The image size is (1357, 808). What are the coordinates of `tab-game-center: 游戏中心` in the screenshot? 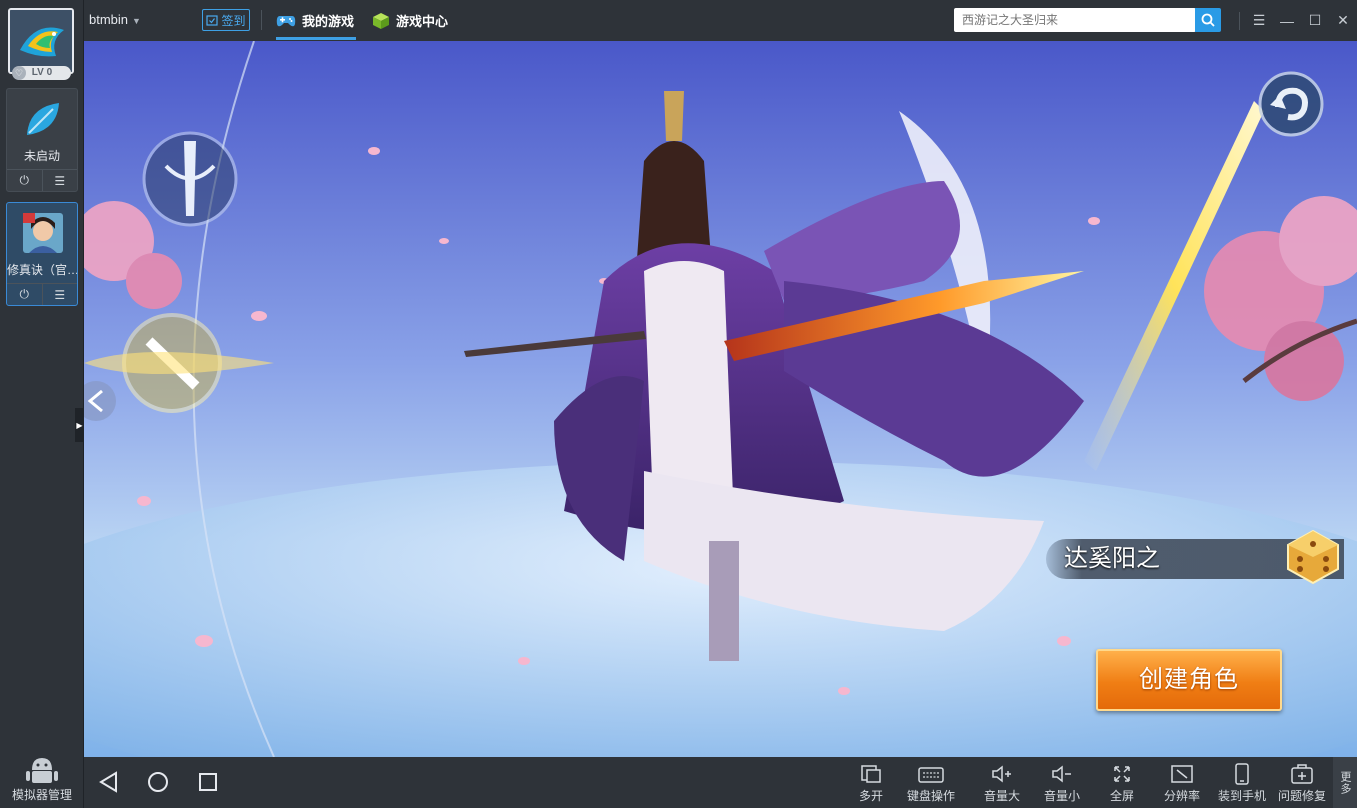 It's located at (410, 20).